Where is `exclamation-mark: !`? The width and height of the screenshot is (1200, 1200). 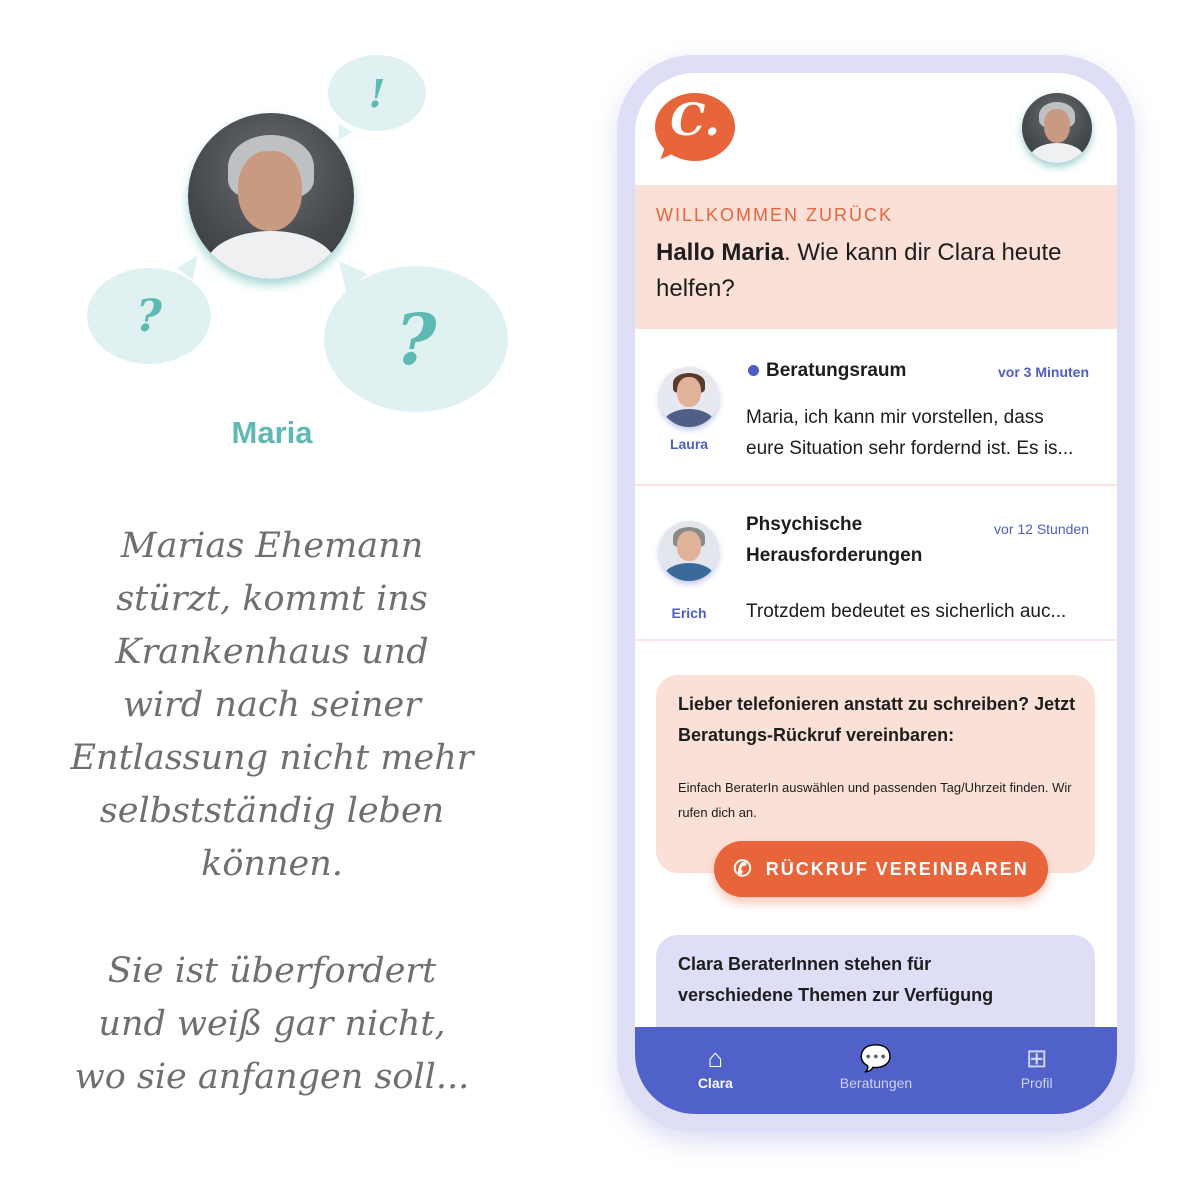 exclamation-mark: ! is located at coordinates (377, 93).